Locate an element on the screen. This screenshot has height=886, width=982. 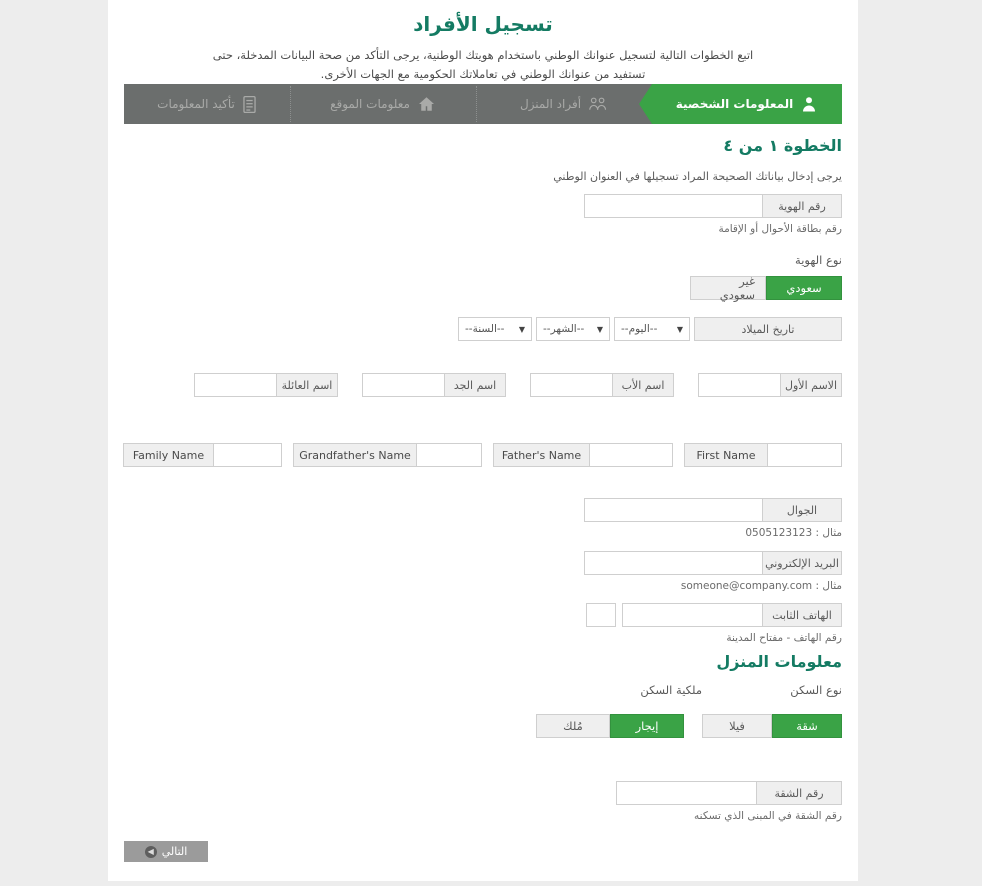
email-input is located at coordinates (673, 563).